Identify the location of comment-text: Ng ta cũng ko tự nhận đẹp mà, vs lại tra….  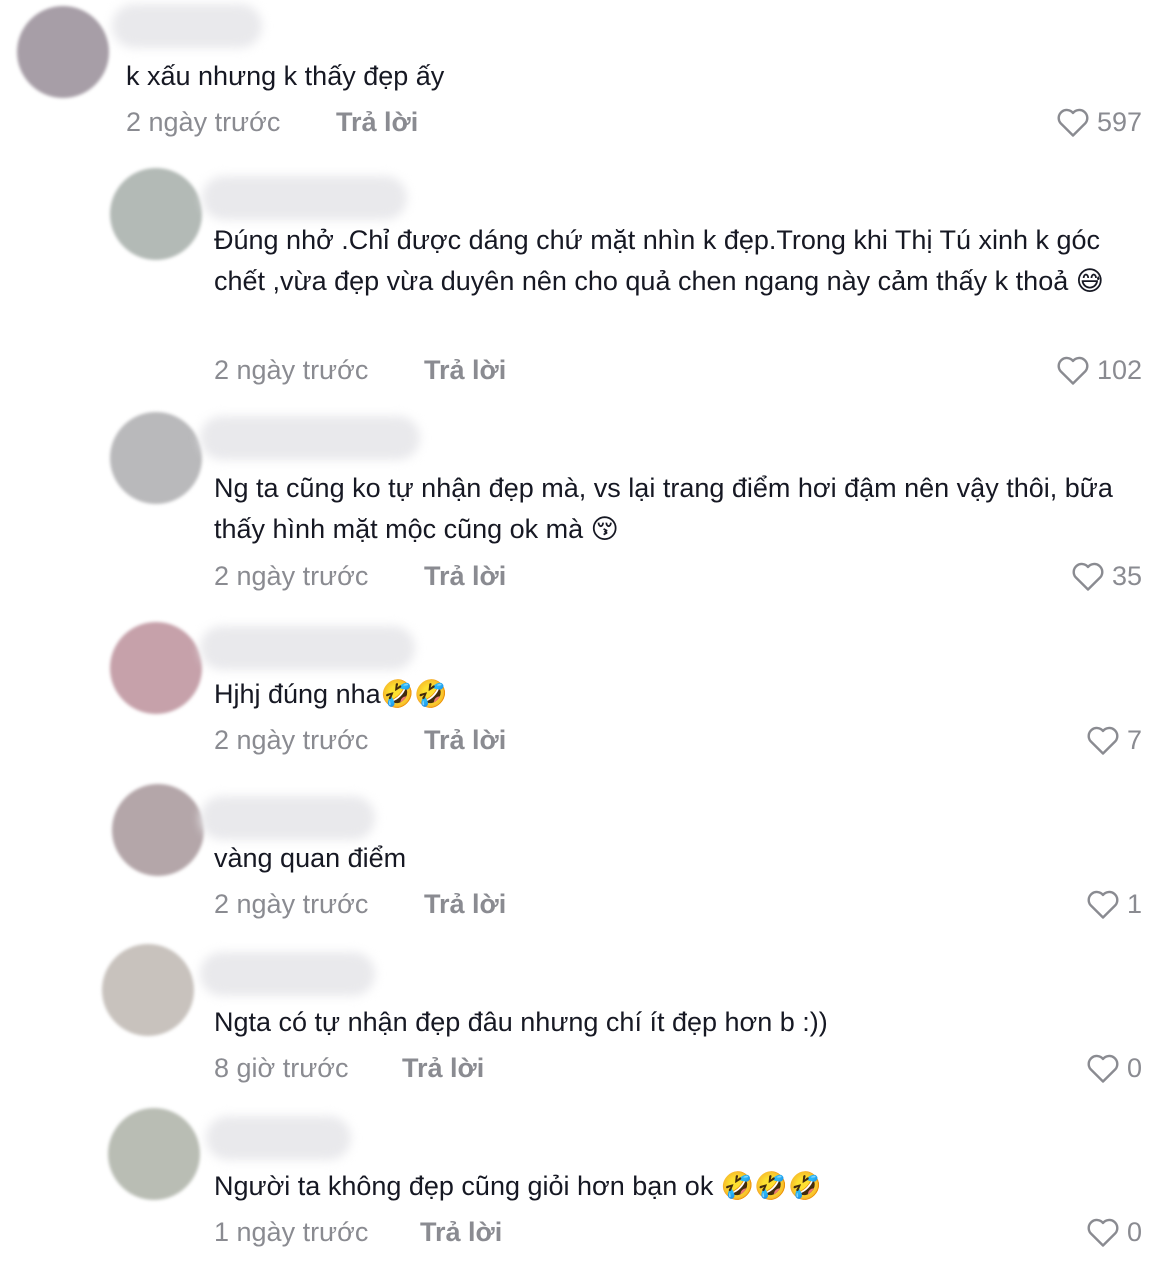
(663, 508).